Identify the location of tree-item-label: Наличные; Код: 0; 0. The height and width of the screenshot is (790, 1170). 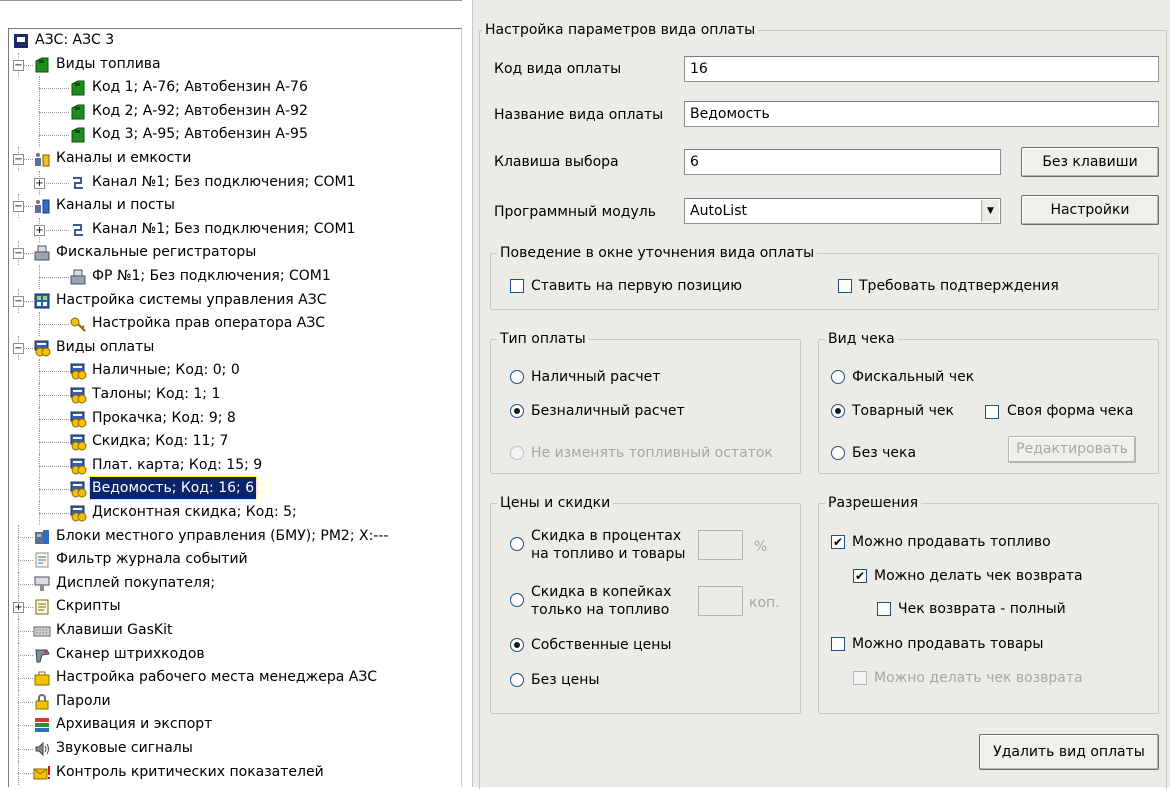
(166, 370).